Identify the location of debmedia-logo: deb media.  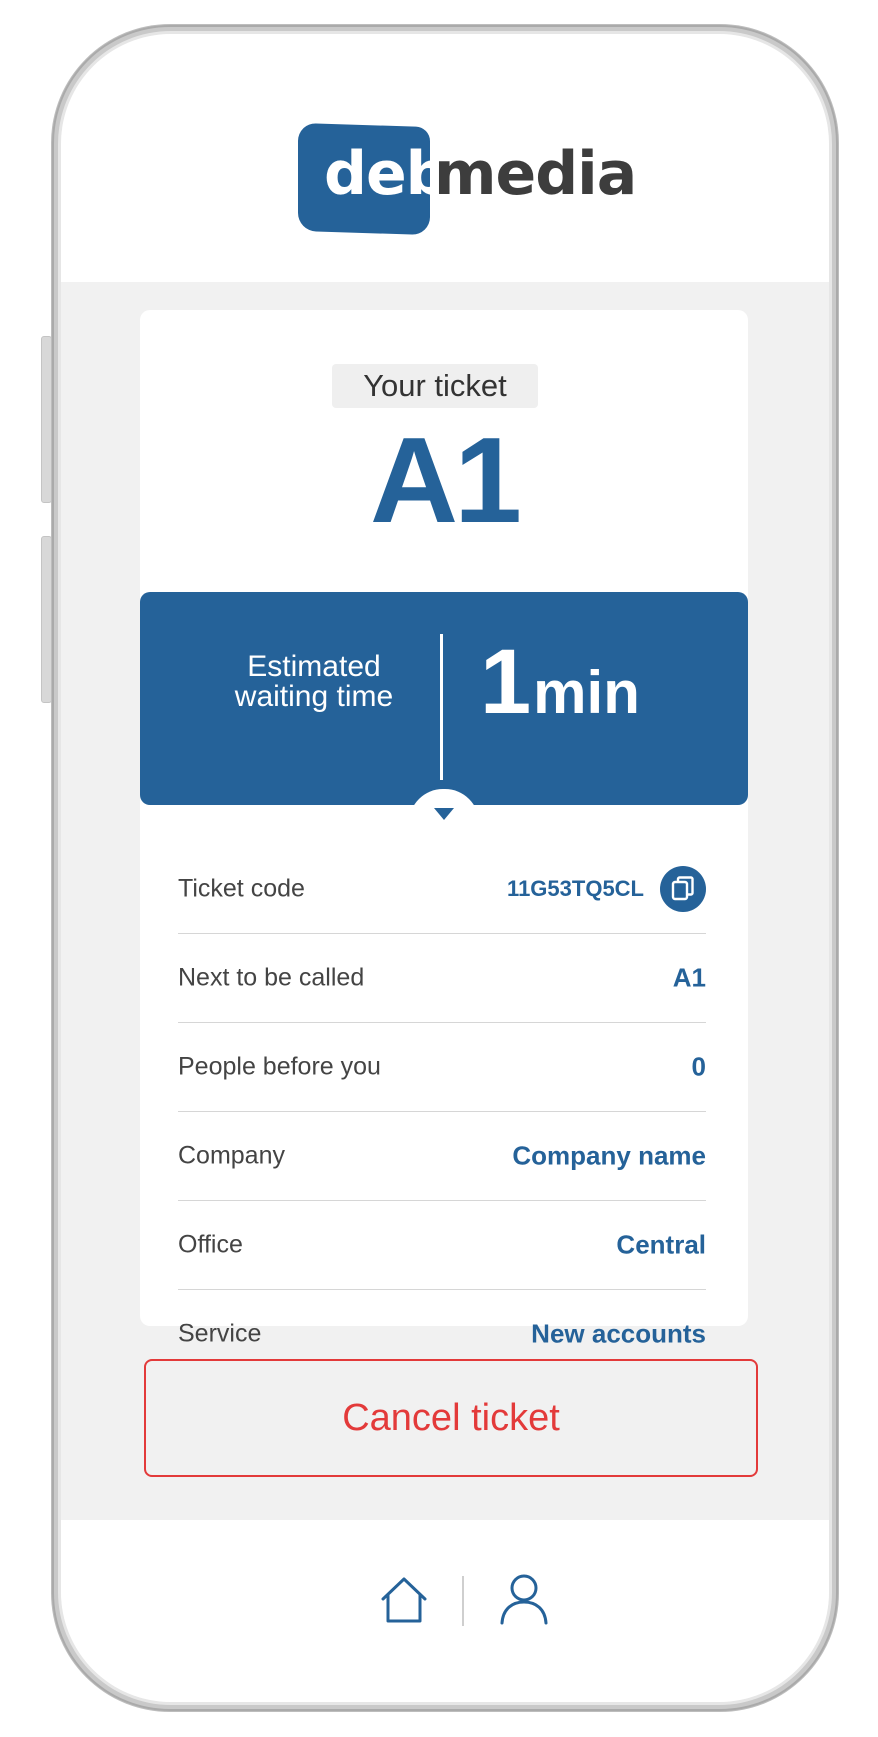
(467, 179).